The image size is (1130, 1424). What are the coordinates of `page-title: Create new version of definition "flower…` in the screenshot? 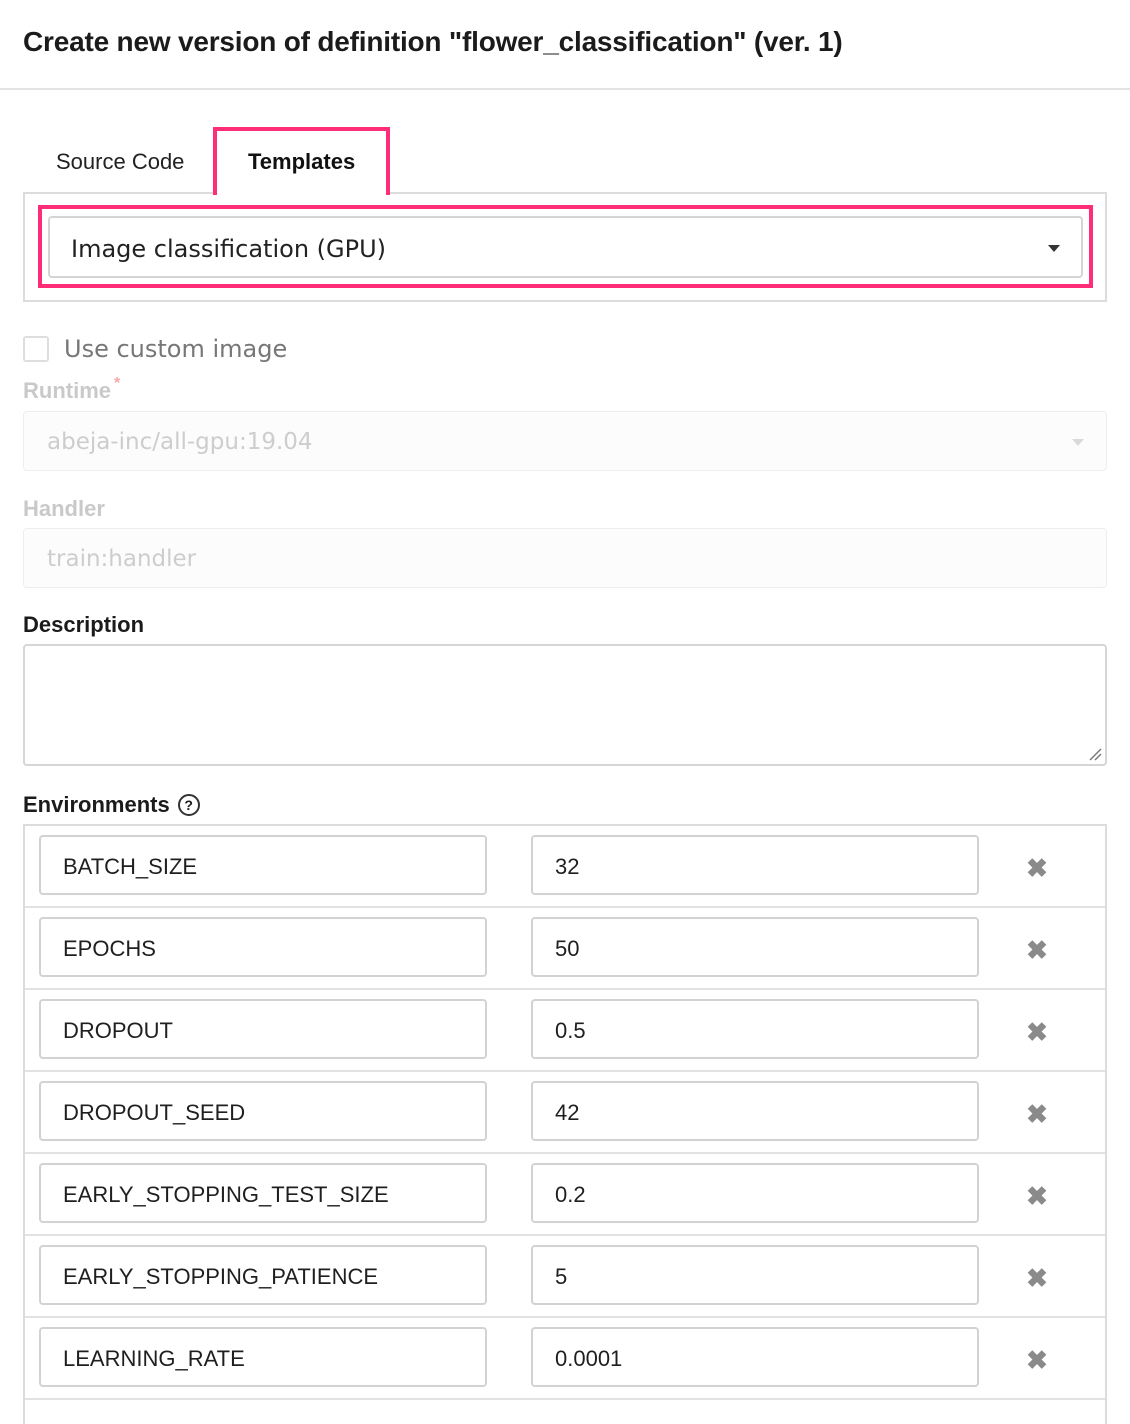 It's located at (433, 41).